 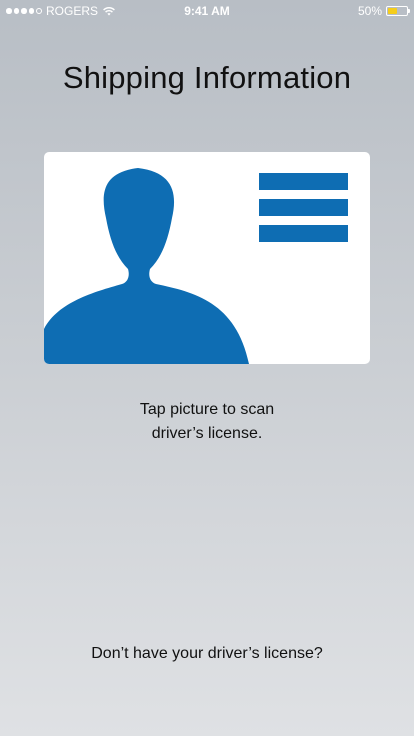 What do you see at coordinates (392, 11) in the screenshot?
I see `battery-fill` at bounding box center [392, 11].